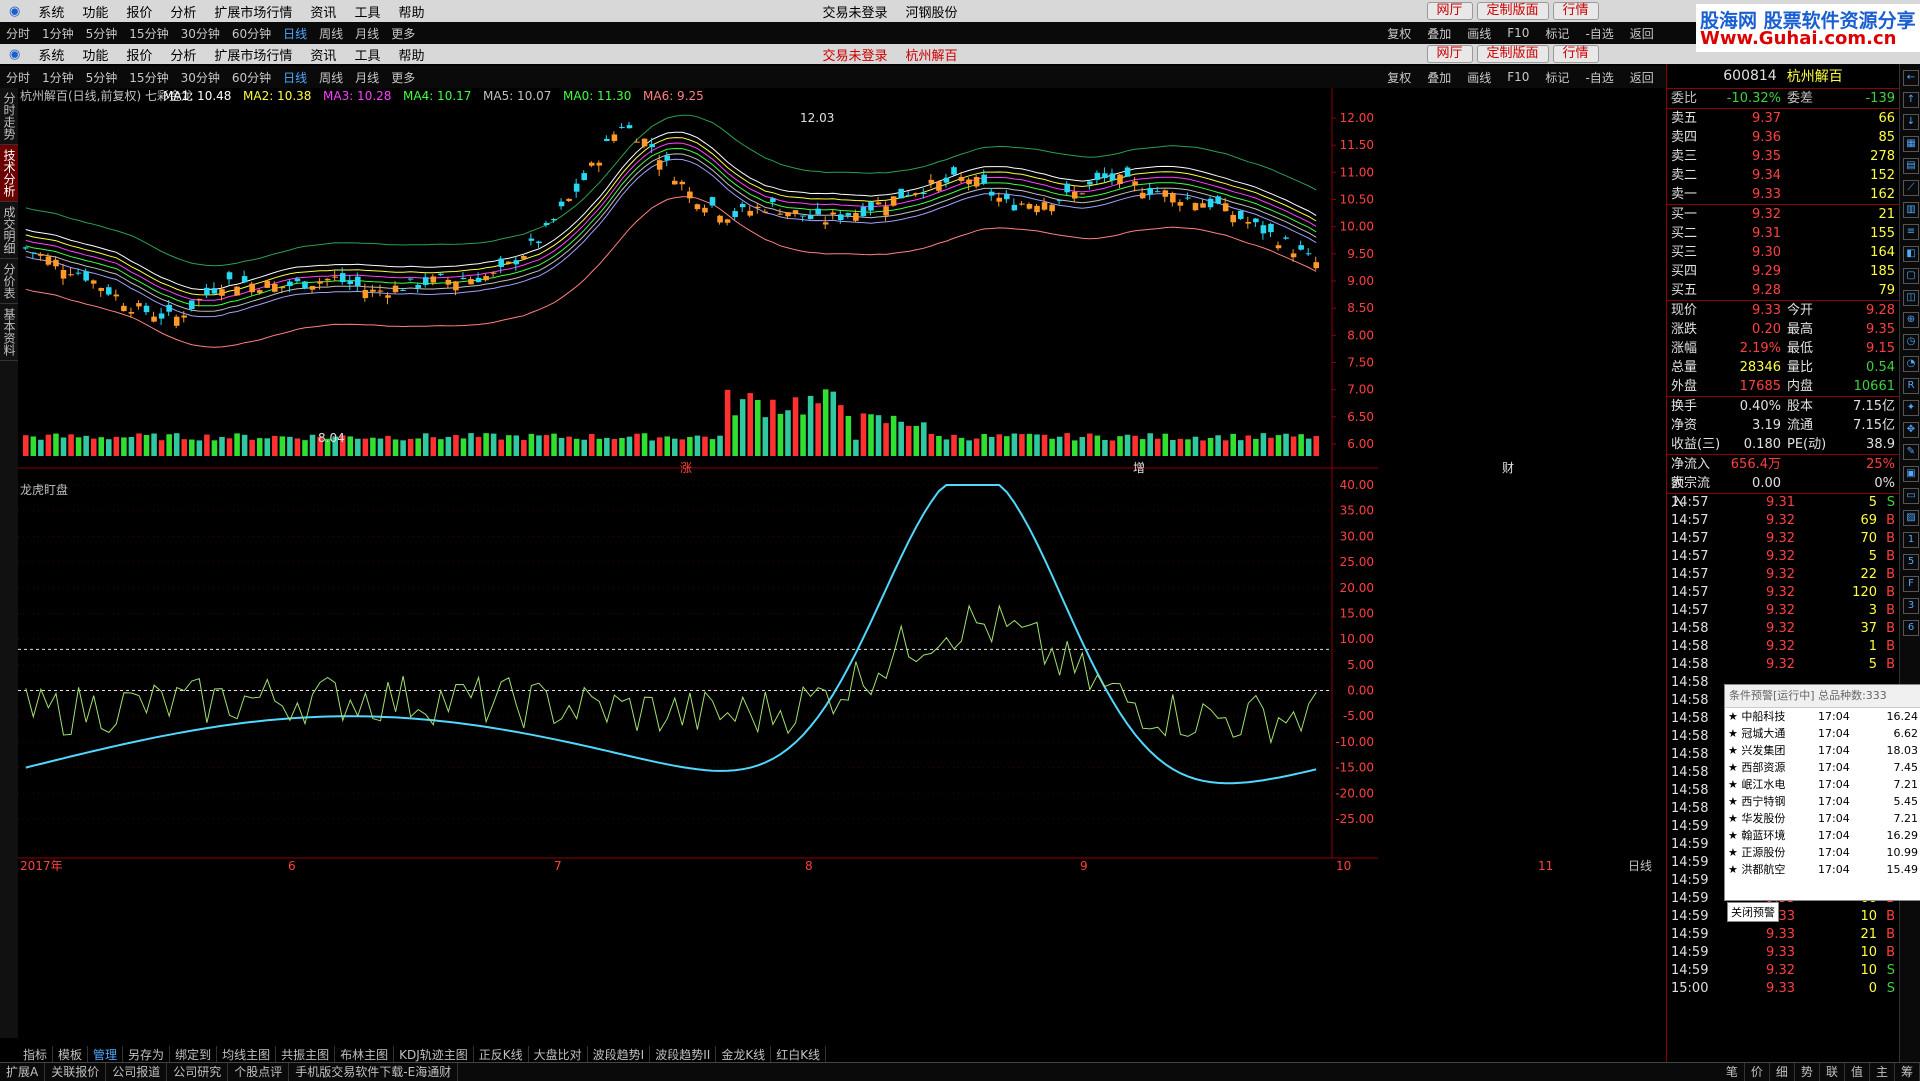 Image resolution: width=1920 pixels, height=1081 pixels. What do you see at coordinates (9, 281) in the screenshot?
I see `side-tab-price-table: 分价表` at bounding box center [9, 281].